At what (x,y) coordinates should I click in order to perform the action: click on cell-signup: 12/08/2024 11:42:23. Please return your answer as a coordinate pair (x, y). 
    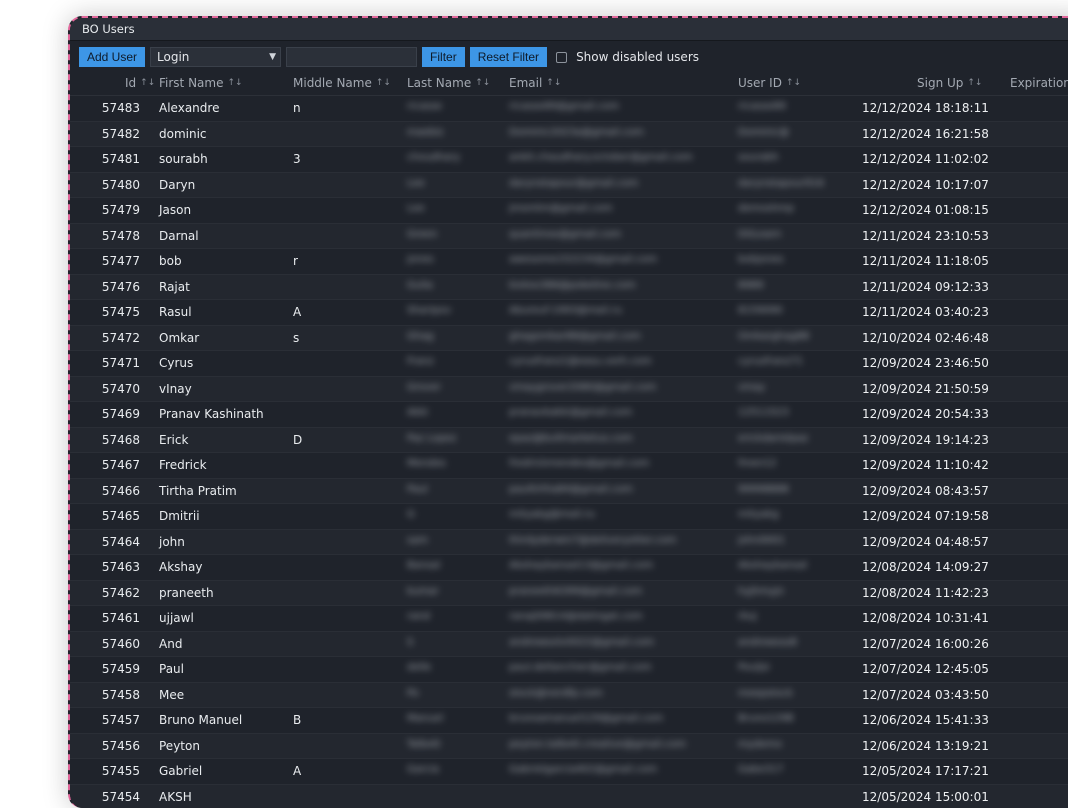
    Looking at the image, I should click on (925, 593).